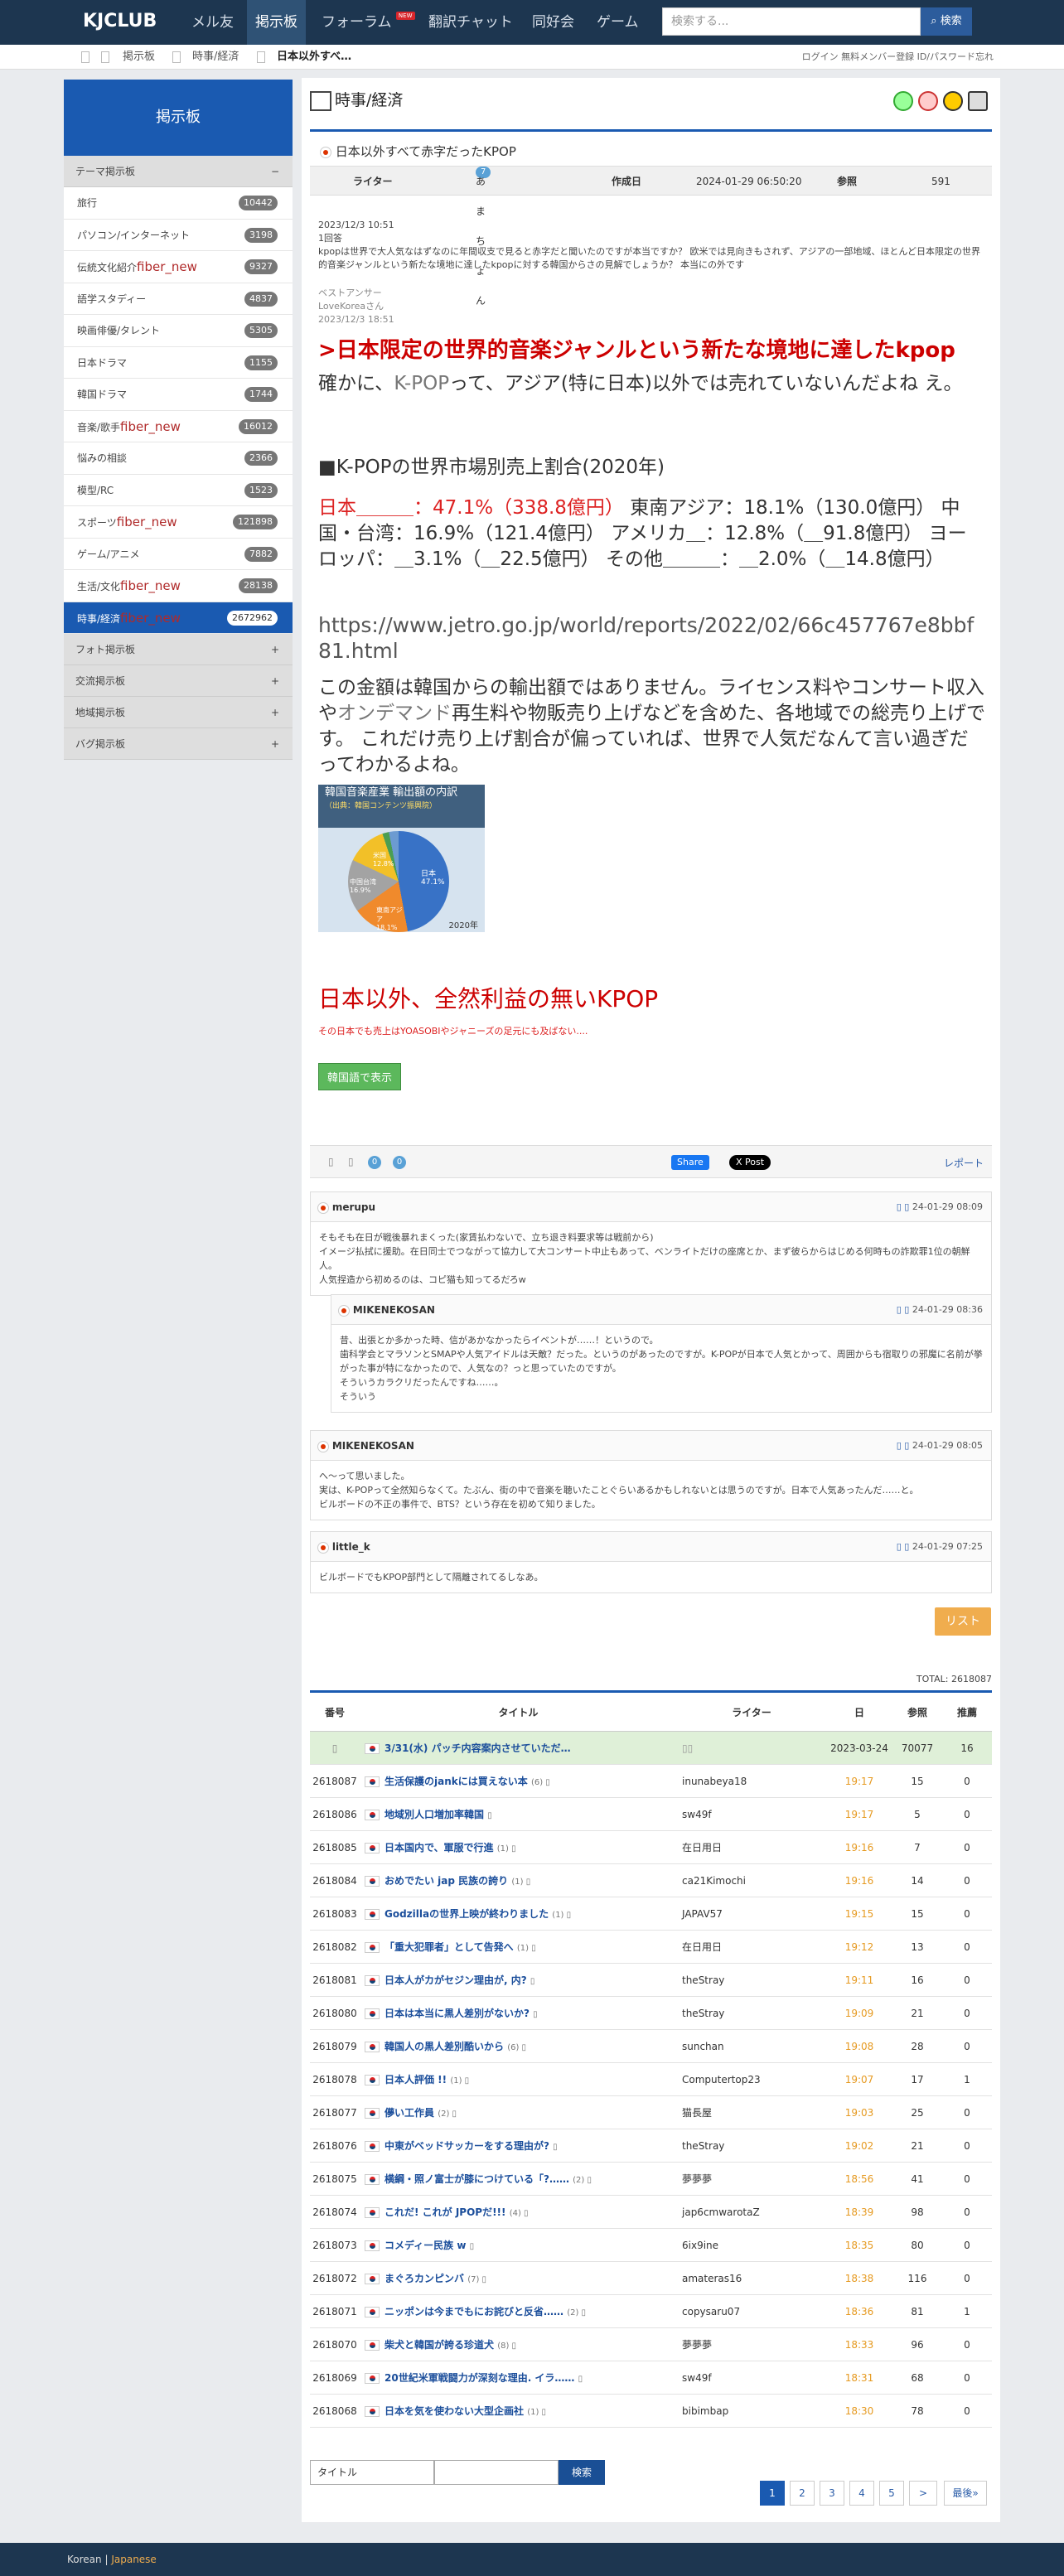 This screenshot has width=1064, height=2576. Describe the element at coordinates (530, 2079) in the screenshot. I see `row-title: 日本人評価 !! (1) ▯` at that location.